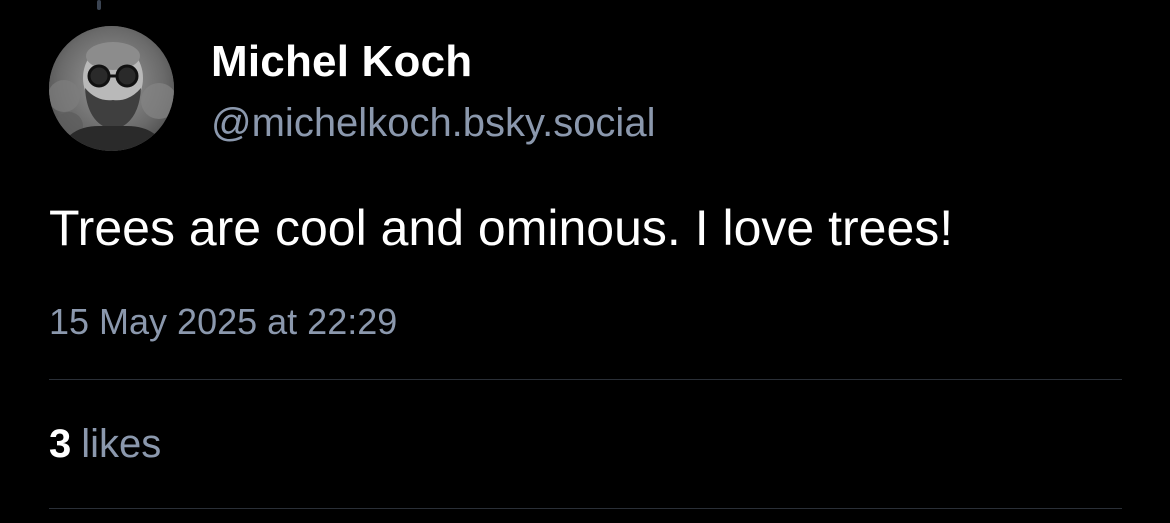  Describe the element at coordinates (99, 5) in the screenshot. I see `thread-connector-line` at that location.